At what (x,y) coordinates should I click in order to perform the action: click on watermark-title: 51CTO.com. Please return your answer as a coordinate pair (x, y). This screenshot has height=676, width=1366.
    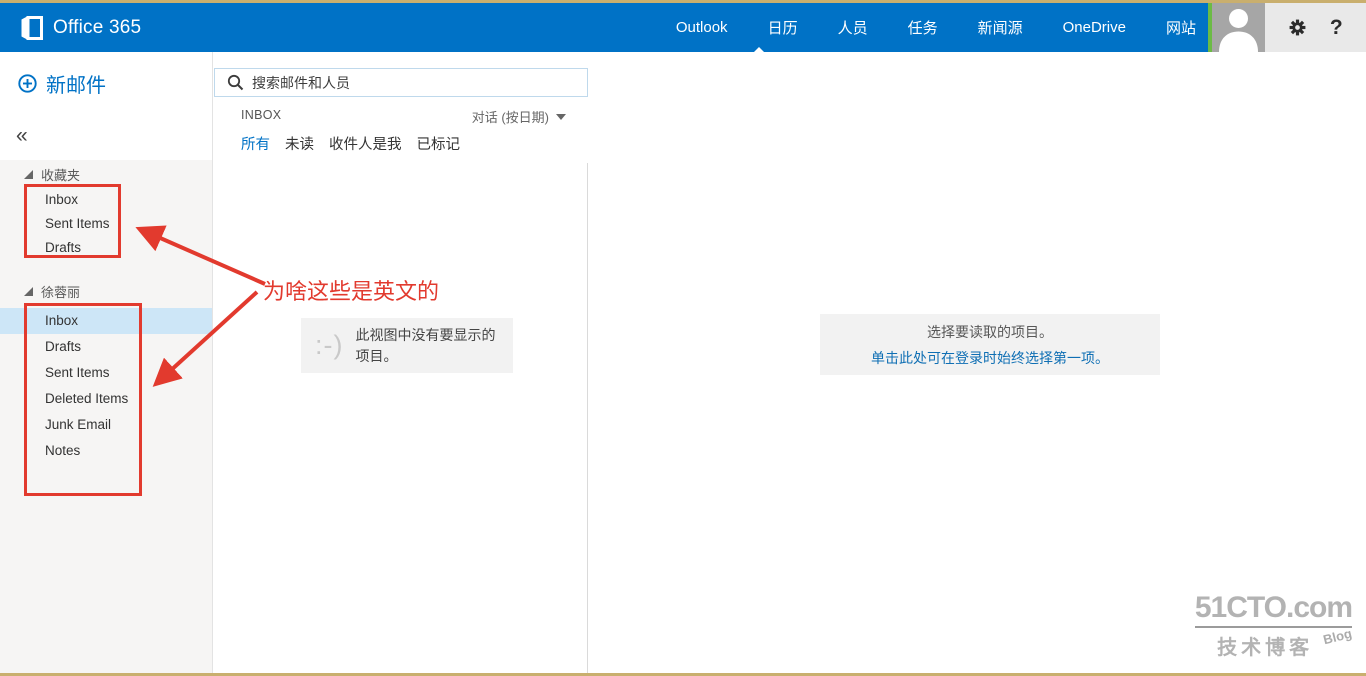
    Looking at the image, I should click on (1273, 609).